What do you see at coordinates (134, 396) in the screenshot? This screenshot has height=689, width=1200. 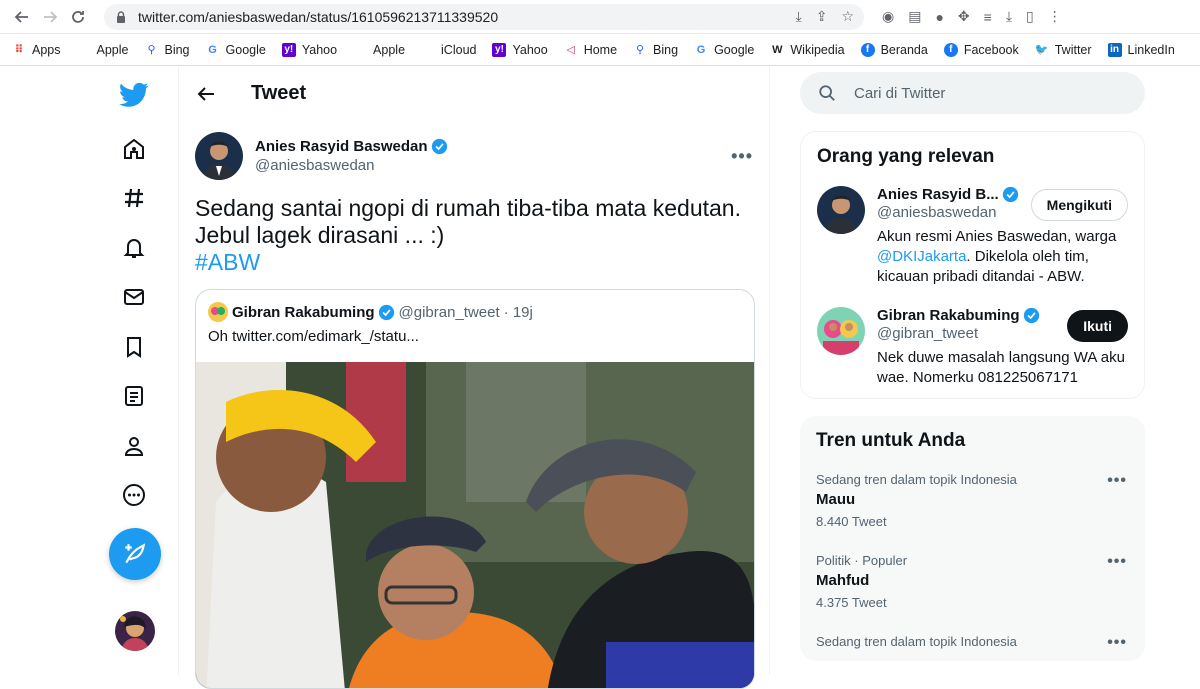 I see `lists-icon` at bounding box center [134, 396].